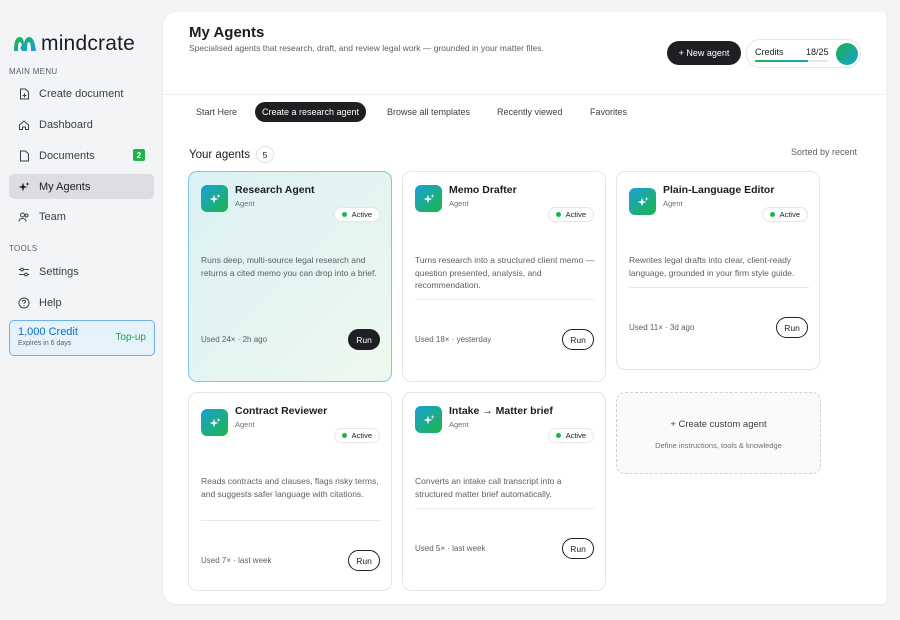 This screenshot has width=900, height=620. What do you see at coordinates (847, 54) in the screenshot?
I see `avatar` at bounding box center [847, 54].